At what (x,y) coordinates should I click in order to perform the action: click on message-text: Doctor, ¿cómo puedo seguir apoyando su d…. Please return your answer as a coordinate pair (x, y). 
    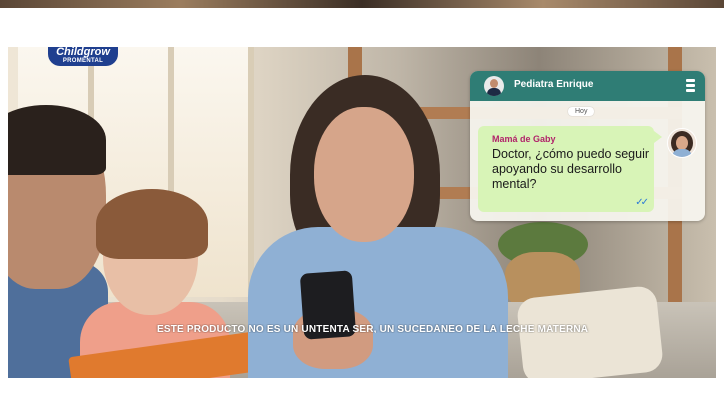
    Looking at the image, I should click on (571, 169).